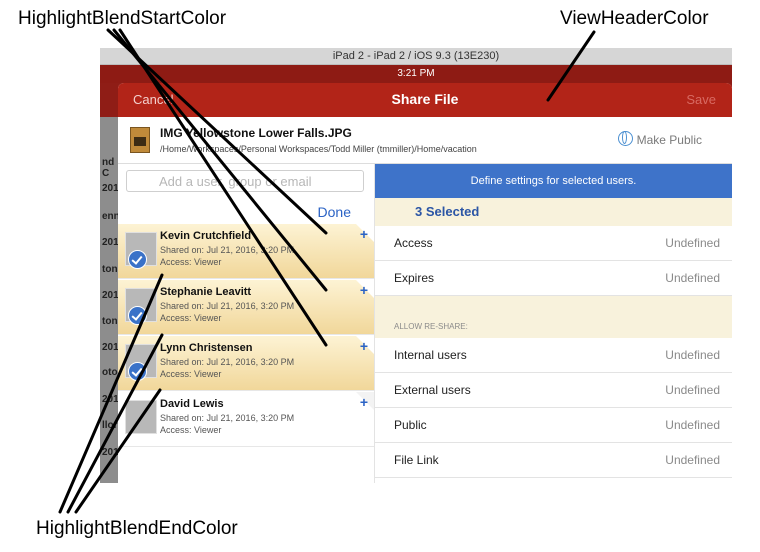  Describe the element at coordinates (701, 99) in the screenshot. I see `save-button: Save` at that location.